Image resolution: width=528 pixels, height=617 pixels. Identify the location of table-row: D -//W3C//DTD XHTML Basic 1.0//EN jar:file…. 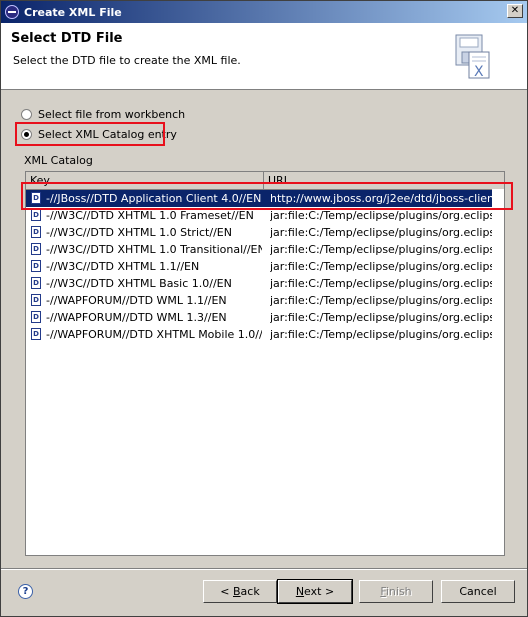
(259, 283).